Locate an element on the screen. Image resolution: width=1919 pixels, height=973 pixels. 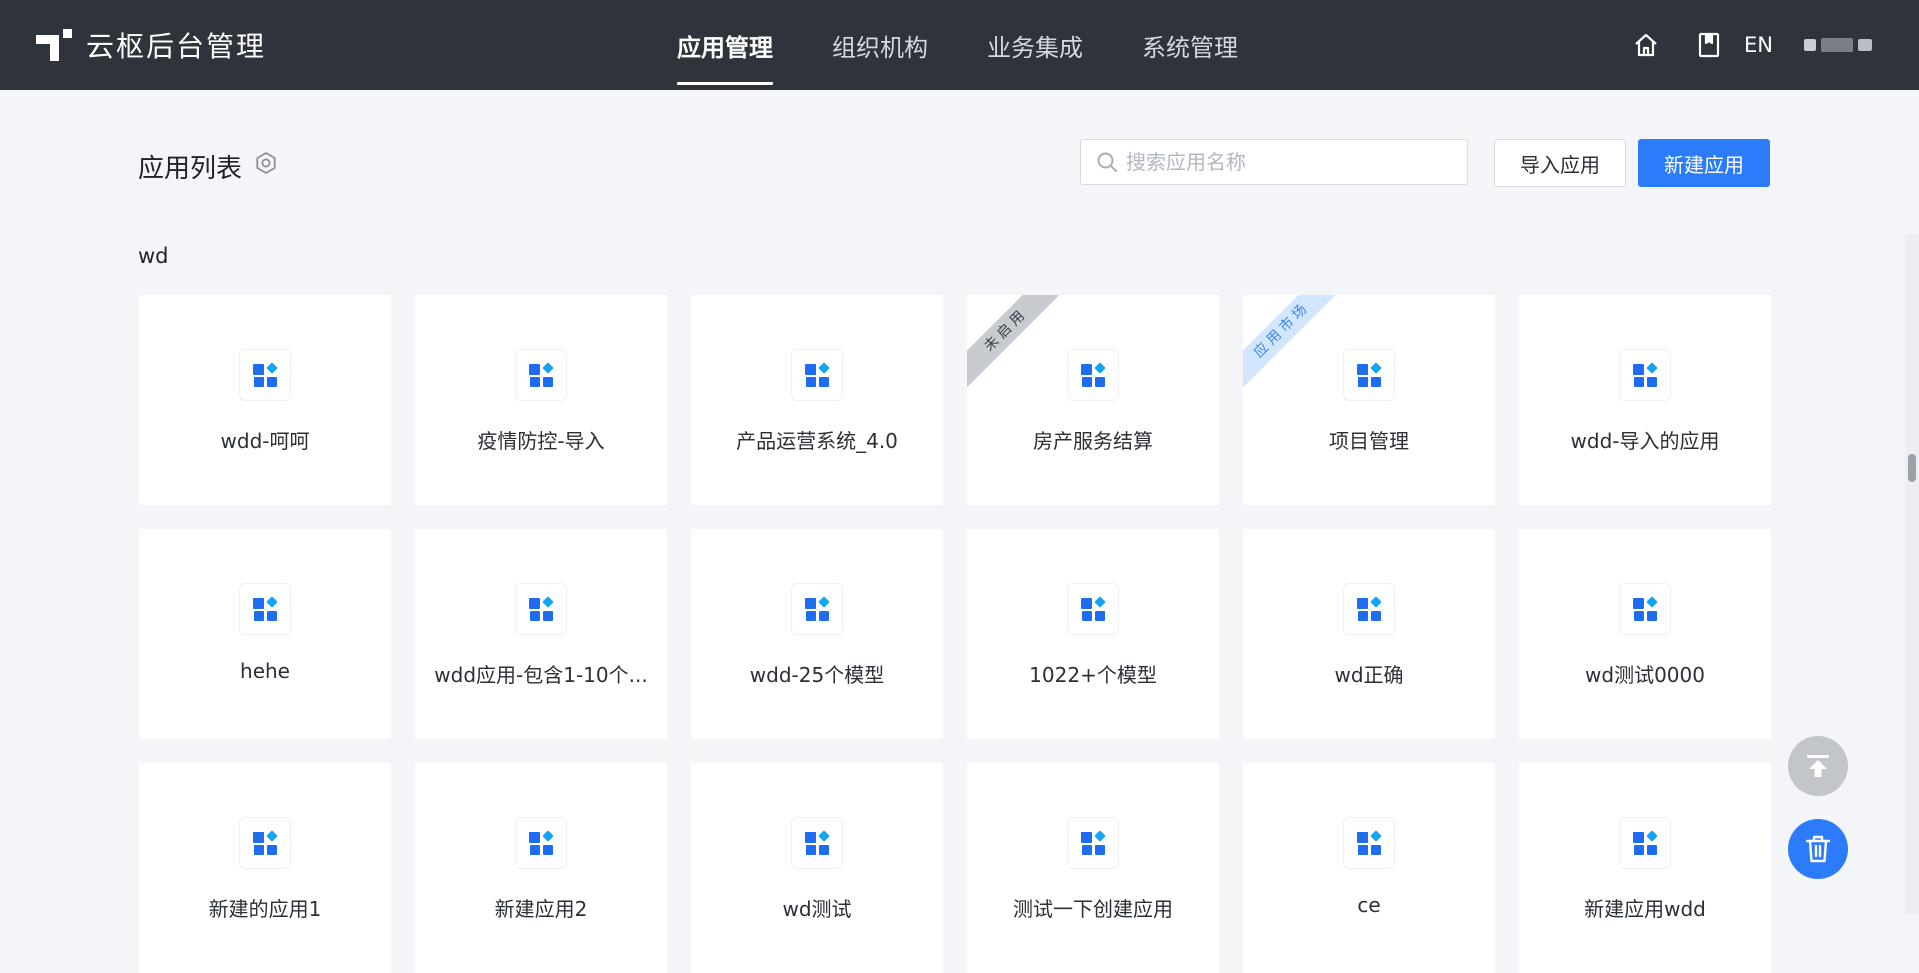
app-card: wdd-25个模型 is located at coordinates (817, 634).